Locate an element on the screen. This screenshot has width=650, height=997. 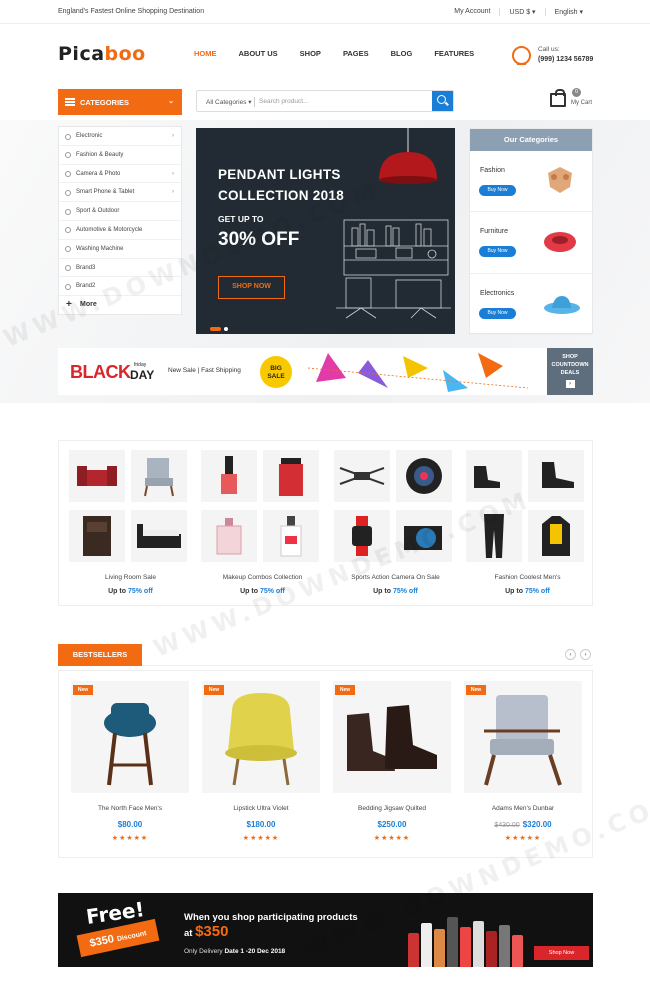
yellow-chair-image is located at coordinates (261, 739).